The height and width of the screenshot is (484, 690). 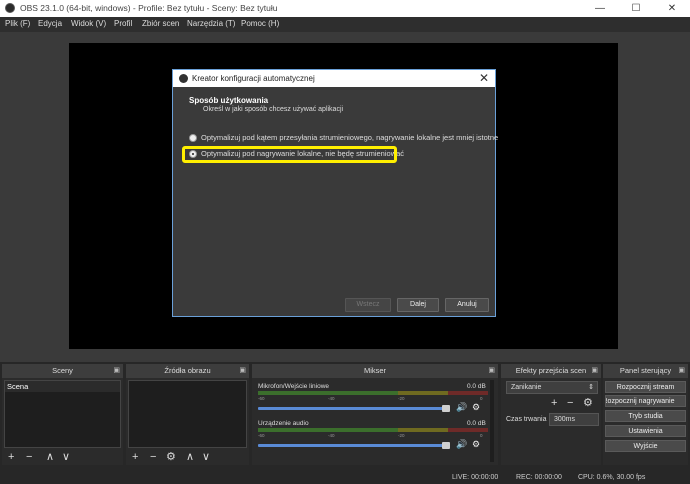 I want to click on next-button: Dalej, so click(x=418, y=305).